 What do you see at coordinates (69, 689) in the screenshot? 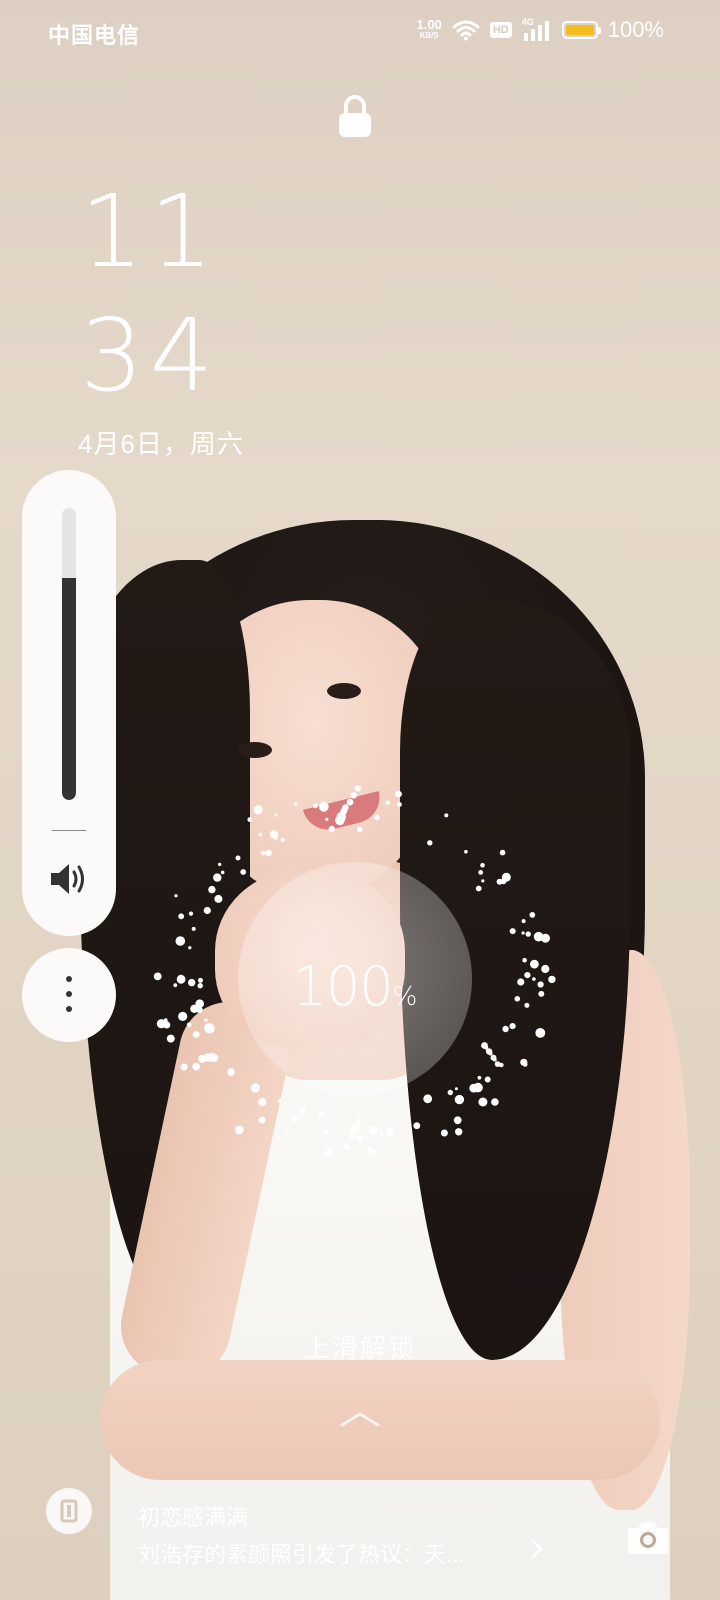
I see `volume-slider-fill` at bounding box center [69, 689].